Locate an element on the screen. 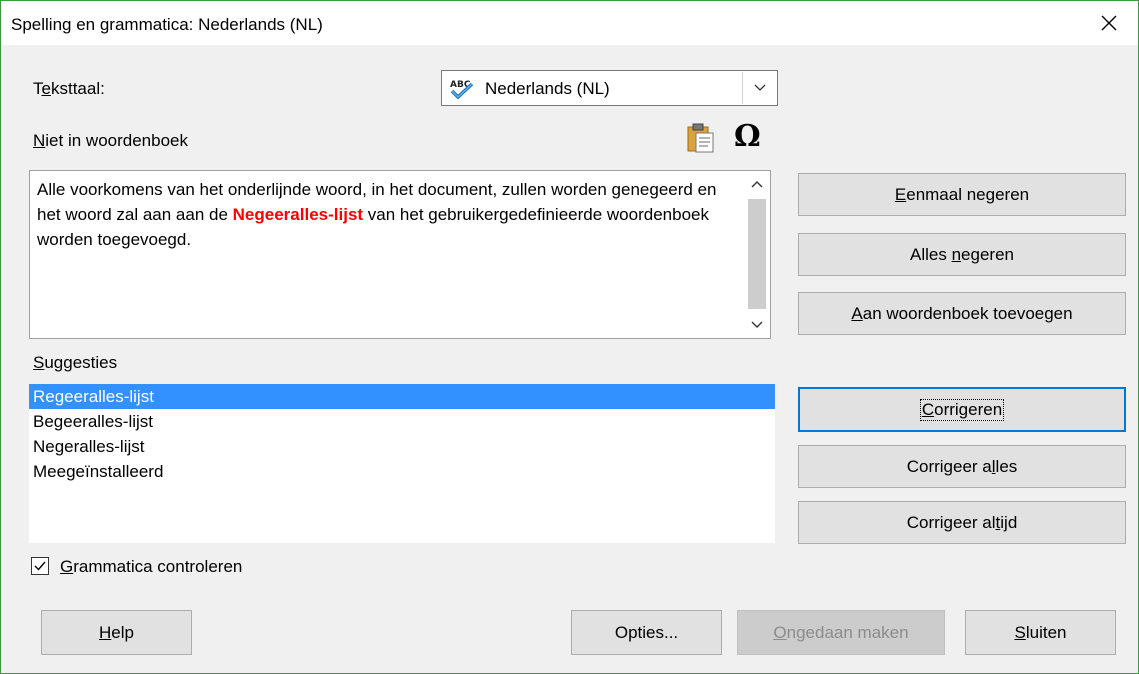  dropdown-button is located at coordinates (759, 88).